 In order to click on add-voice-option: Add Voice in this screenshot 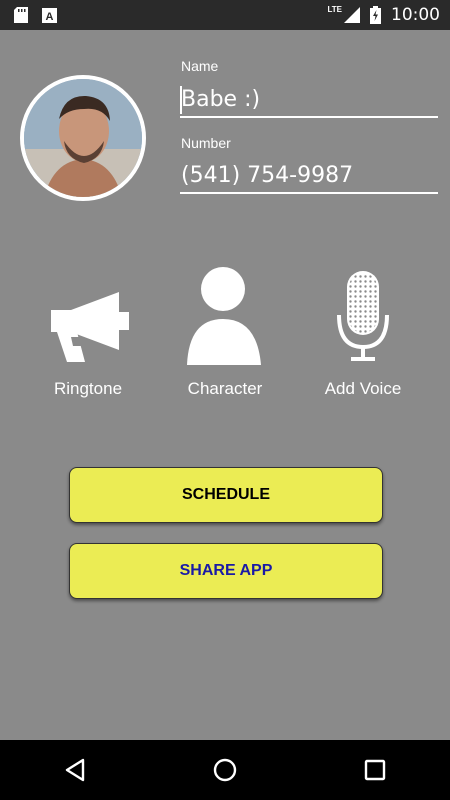, I will do `click(363, 329)`.